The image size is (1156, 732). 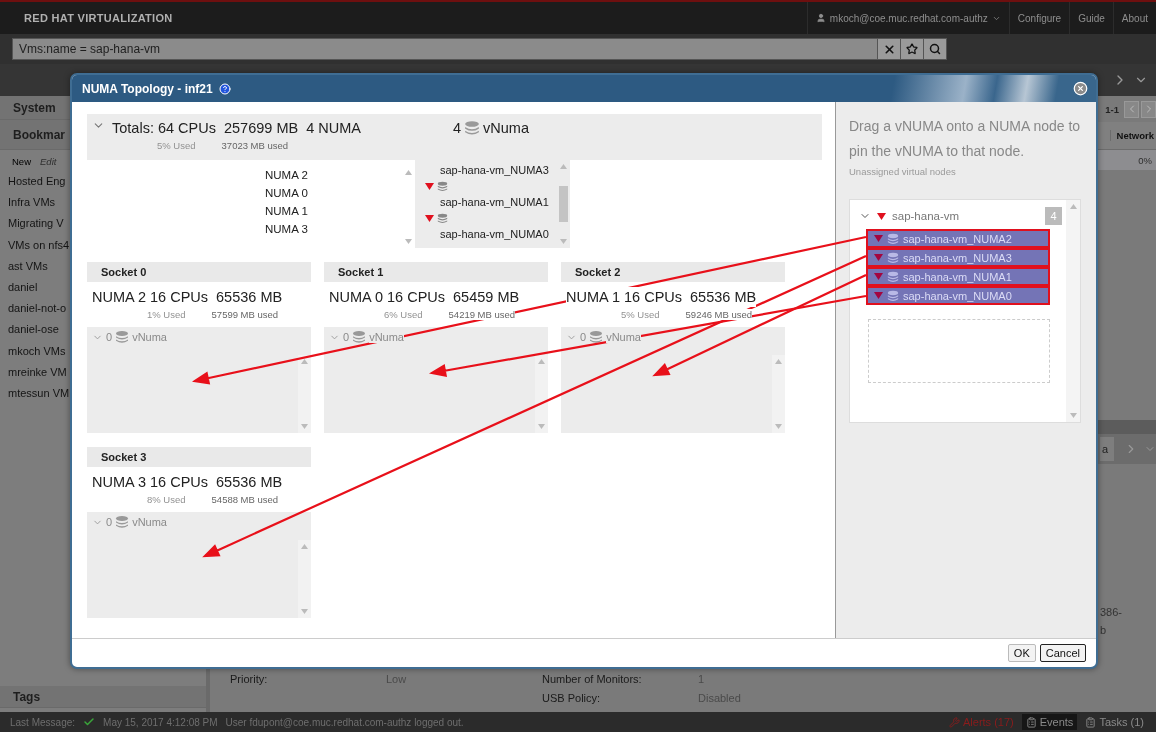 I want to click on numa-node: NUMA 0, so click(x=331, y=193).